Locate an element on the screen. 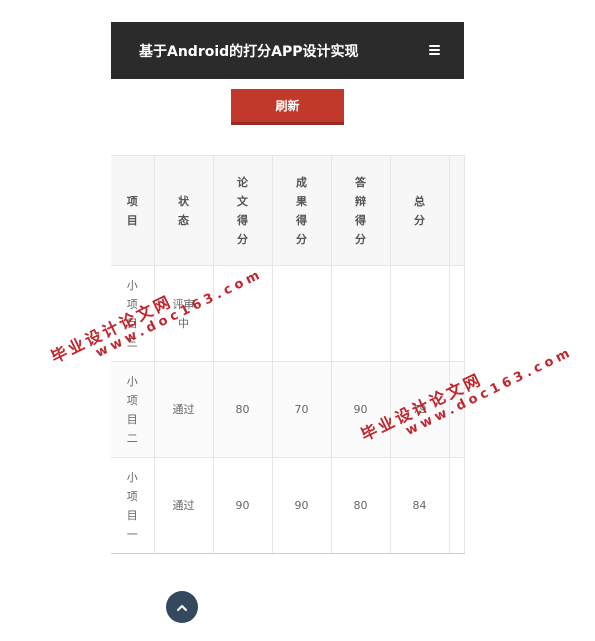 The image size is (595, 641). column-header-paper-score: 论文得分 is located at coordinates (242, 210).